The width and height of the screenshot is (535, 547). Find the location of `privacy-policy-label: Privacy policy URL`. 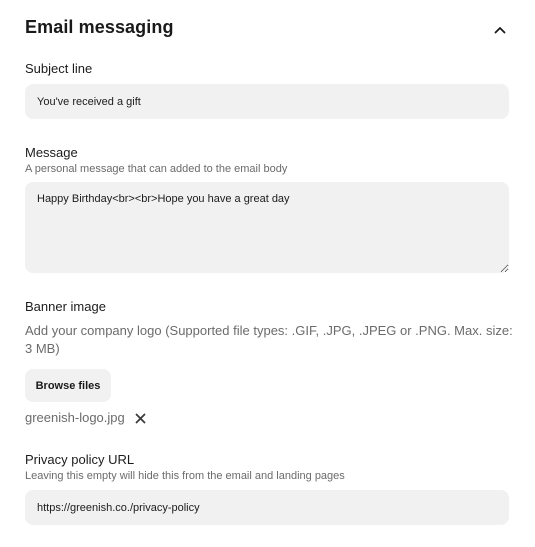

privacy-policy-label: Privacy policy URL is located at coordinates (80, 459).